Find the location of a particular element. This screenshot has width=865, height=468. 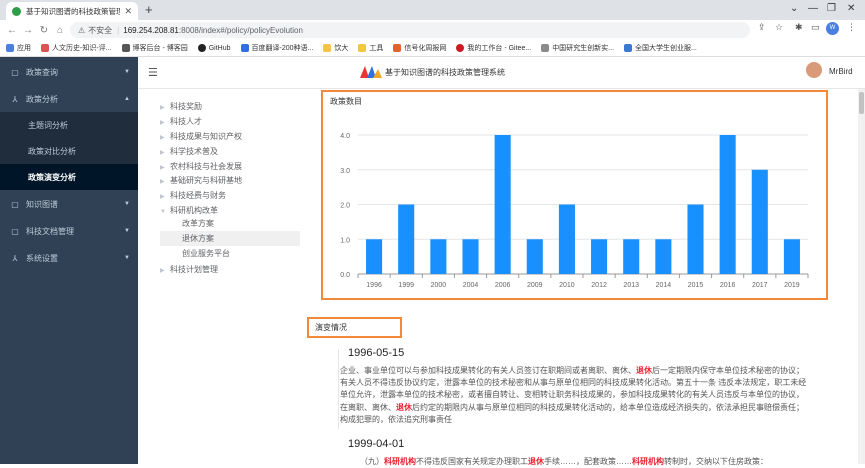

menu-toggle-icon: ☰ is located at coordinates (153, 72).